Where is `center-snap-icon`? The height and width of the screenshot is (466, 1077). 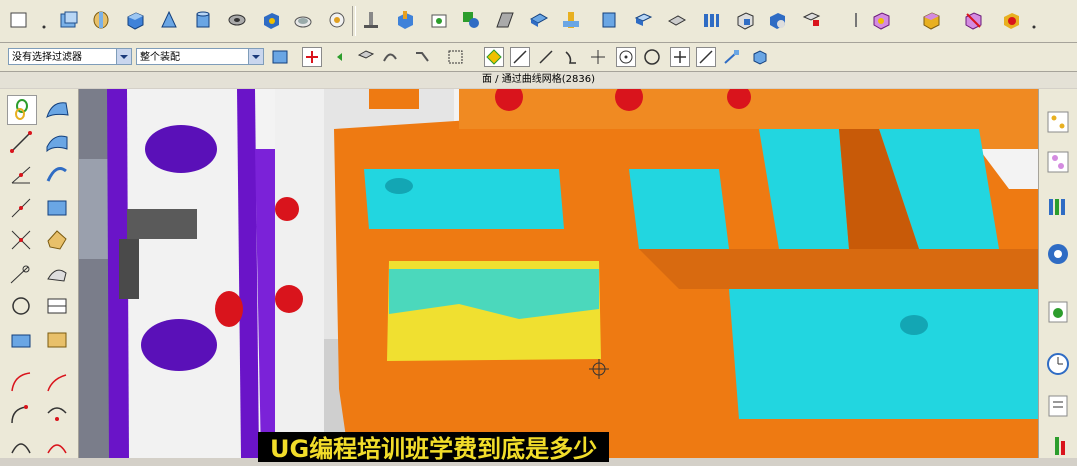 center-snap-icon is located at coordinates (626, 57).